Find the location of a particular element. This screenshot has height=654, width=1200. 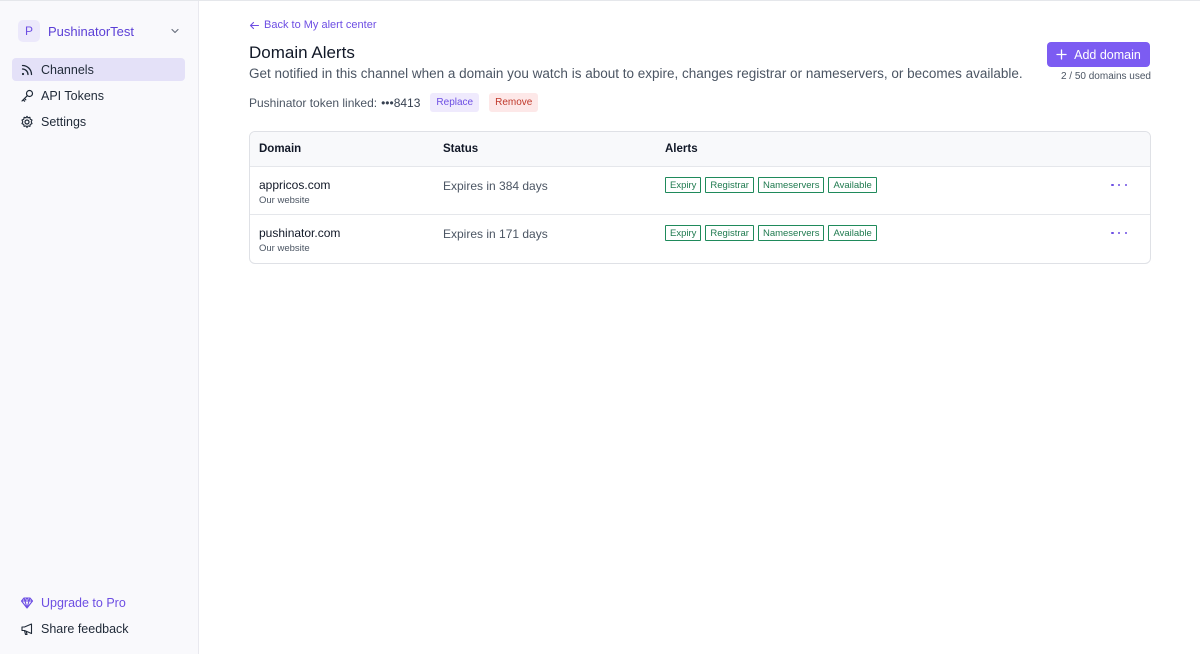

arrow-left-icon is located at coordinates (254, 25).